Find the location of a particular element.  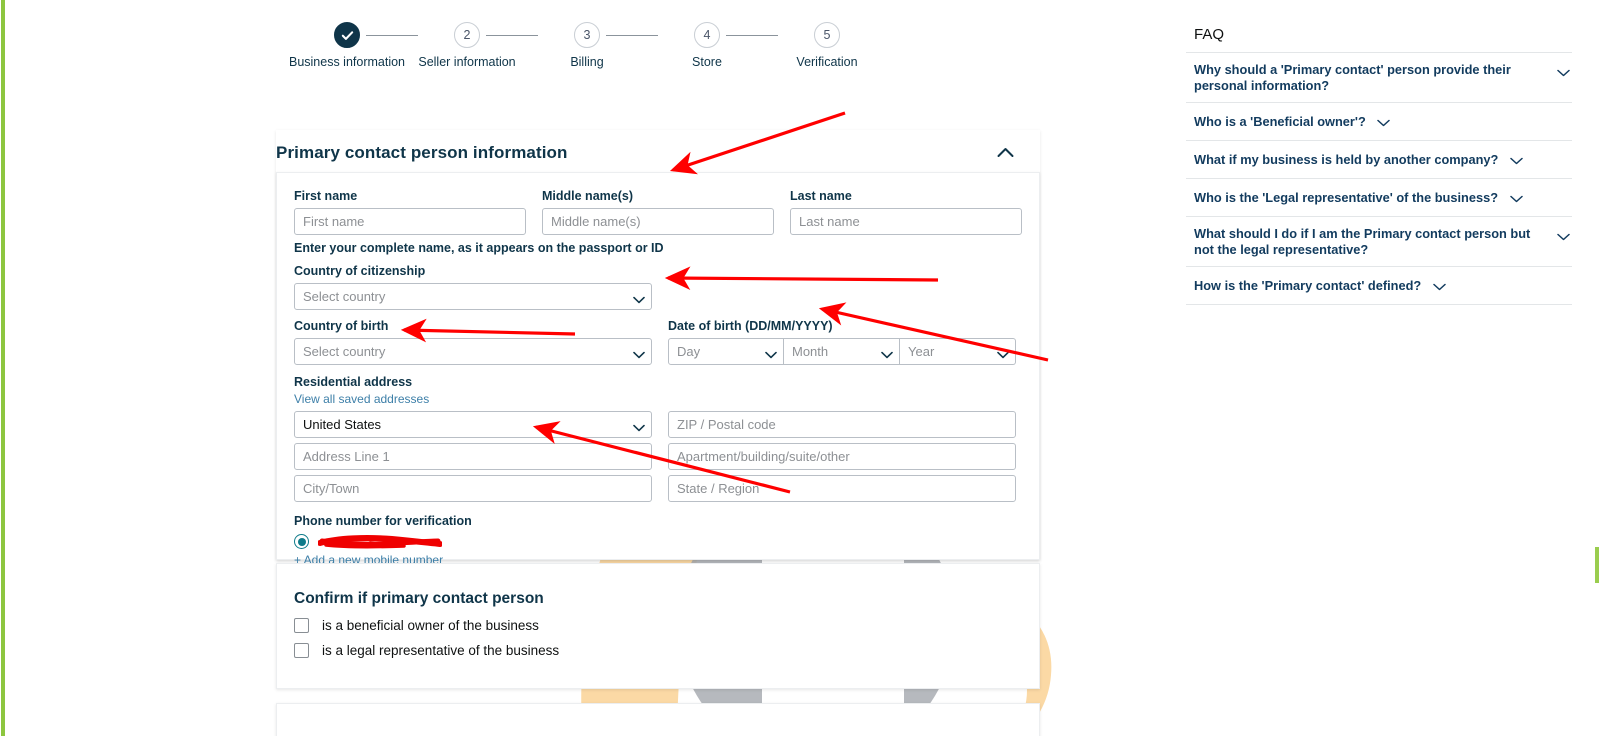

step-label: Billing is located at coordinates (587, 62).